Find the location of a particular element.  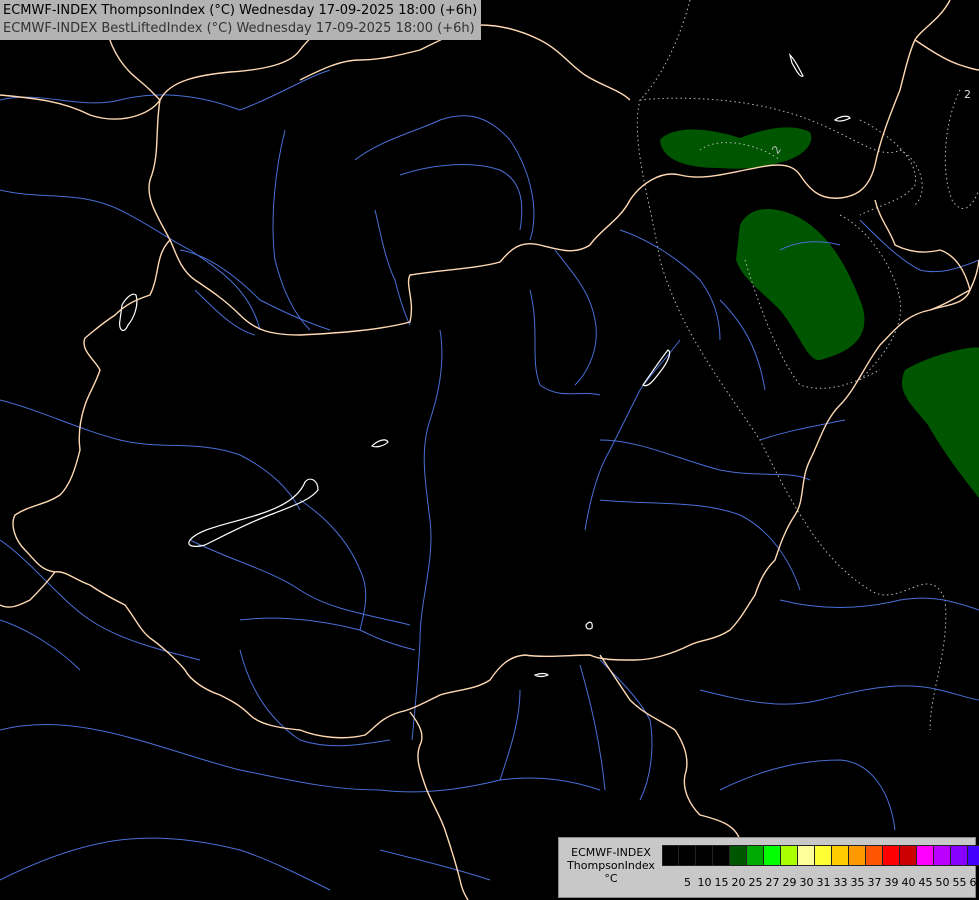

legend-title: ECMWF-INDEX ThompsonIndex °C is located at coordinates (611, 865).